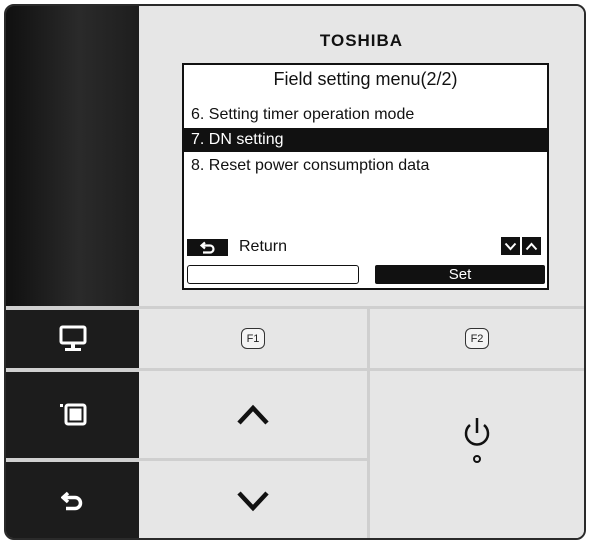 Image resolution: width=594 pixels, height=545 pixels. I want to click on f1-button: F1, so click(253, 338).